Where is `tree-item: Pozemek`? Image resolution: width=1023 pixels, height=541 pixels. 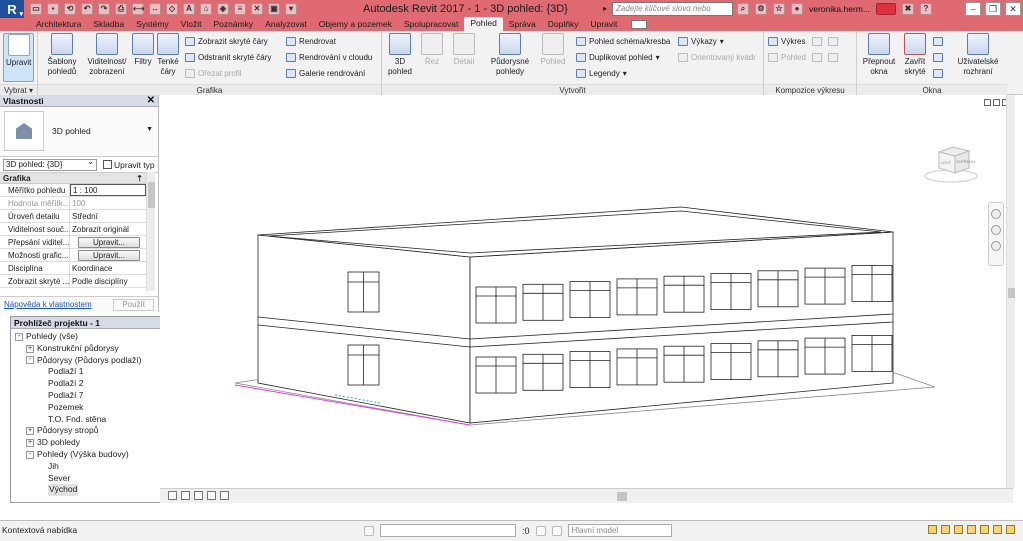
tree-item: Pozemek is located at coordinates (94, 408).